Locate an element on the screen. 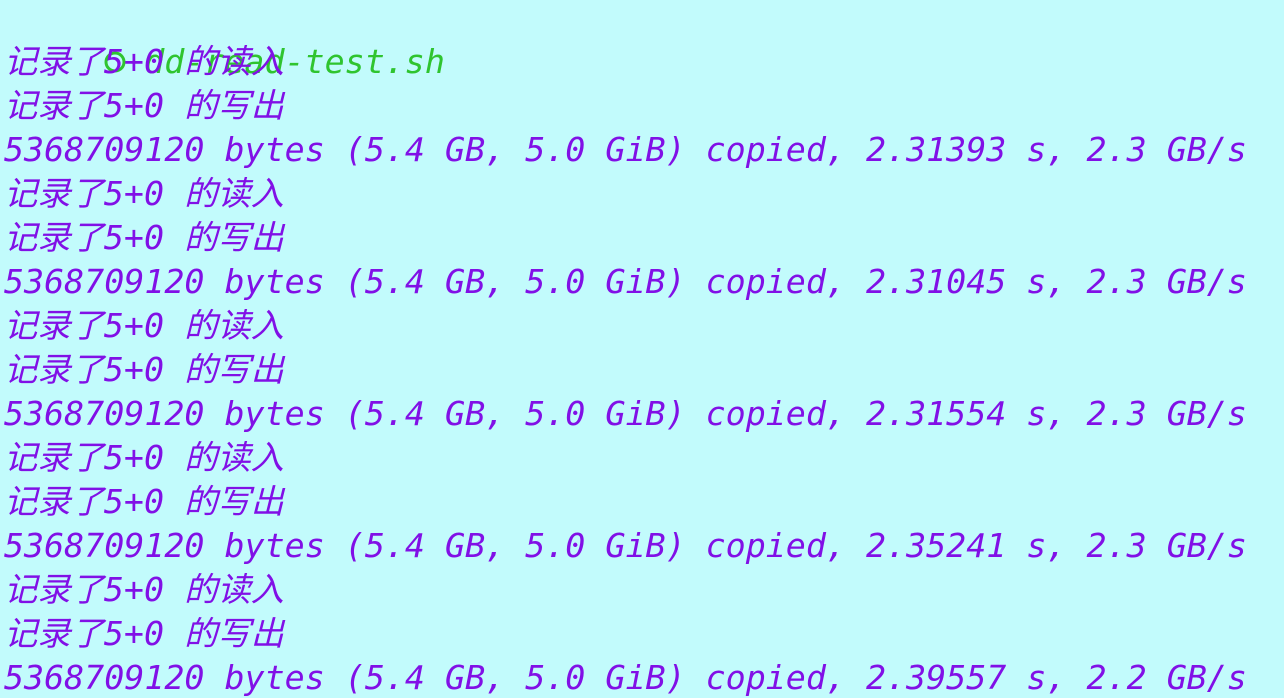 The width and height of the screenshot is (1284, 698). command-line: dd-read-test.sh is located at coordinates (224, 40).